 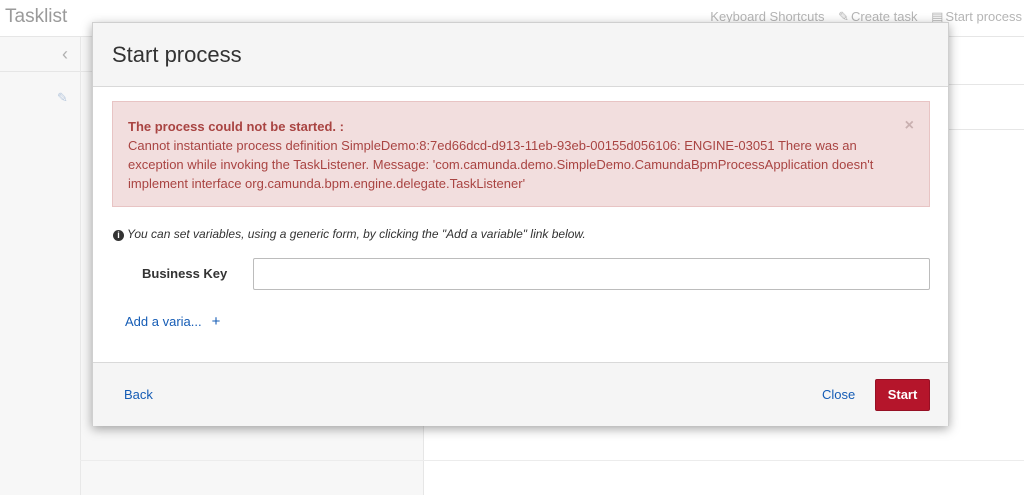 I want to click on chevron-left-icon: ‹, so click(x=65, y=54).